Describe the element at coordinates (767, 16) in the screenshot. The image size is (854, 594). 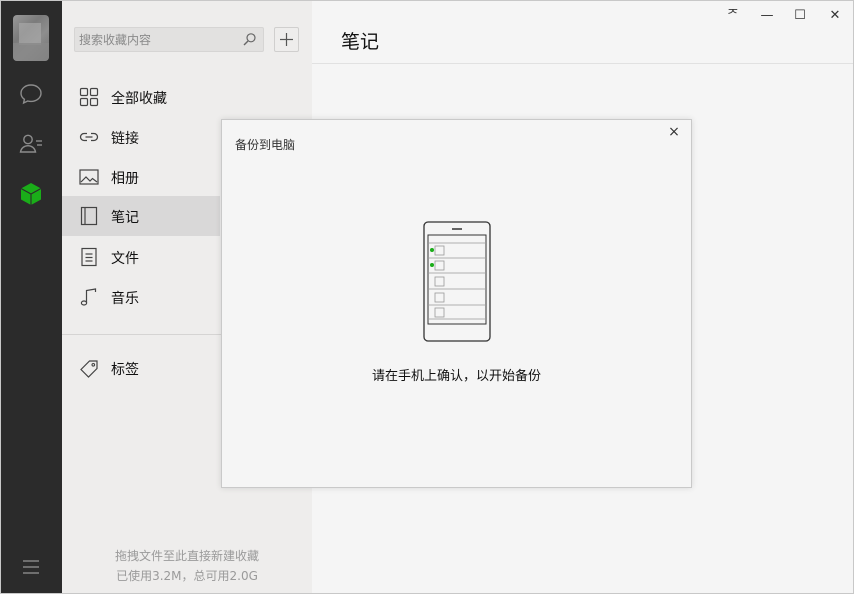
I see `minimize-icon: —` at that location.